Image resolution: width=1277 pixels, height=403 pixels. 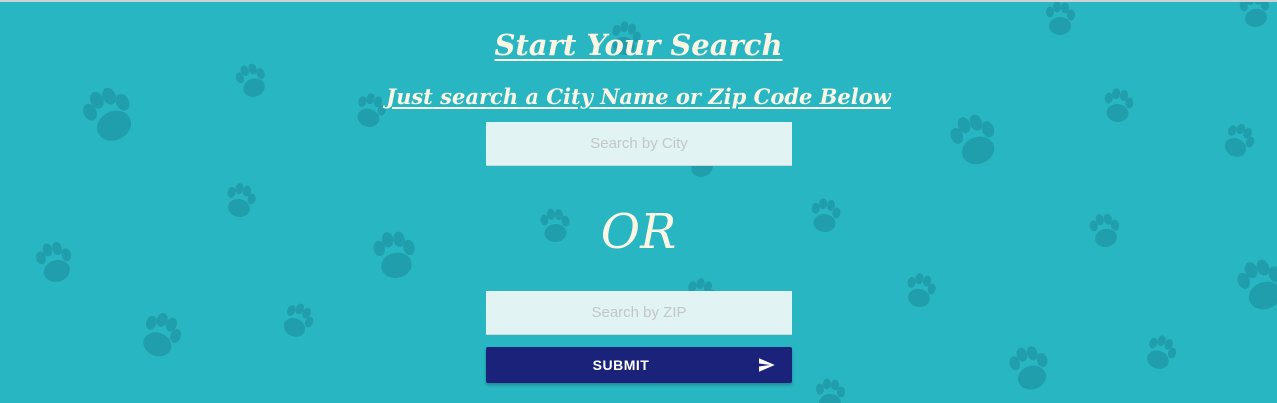 I want to click on send-icon, so click(x=767, y=365).